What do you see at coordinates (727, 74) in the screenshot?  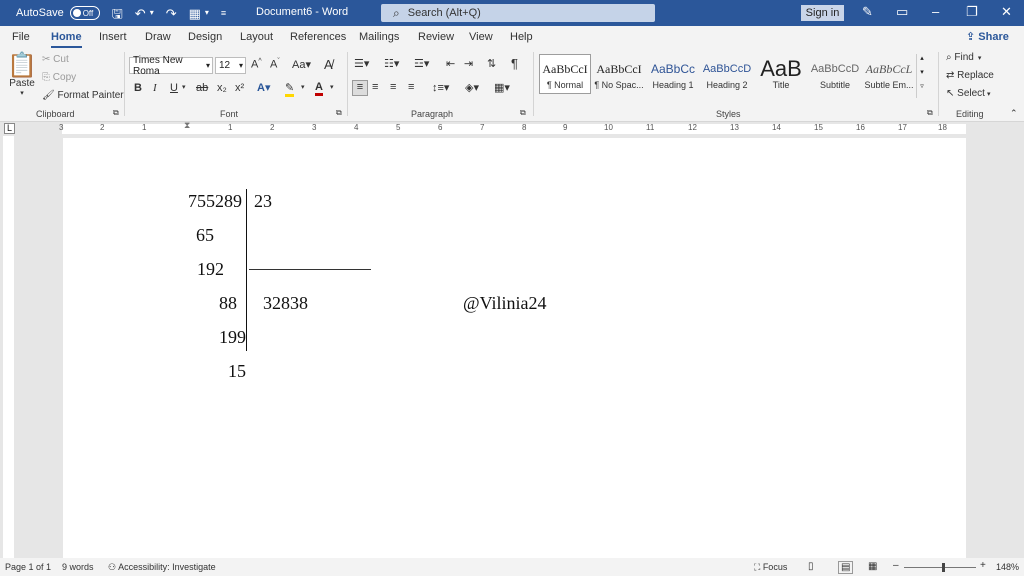 I see `style-heading-2: AaBbCcD Heading 2` at bounding box center [727, 74].